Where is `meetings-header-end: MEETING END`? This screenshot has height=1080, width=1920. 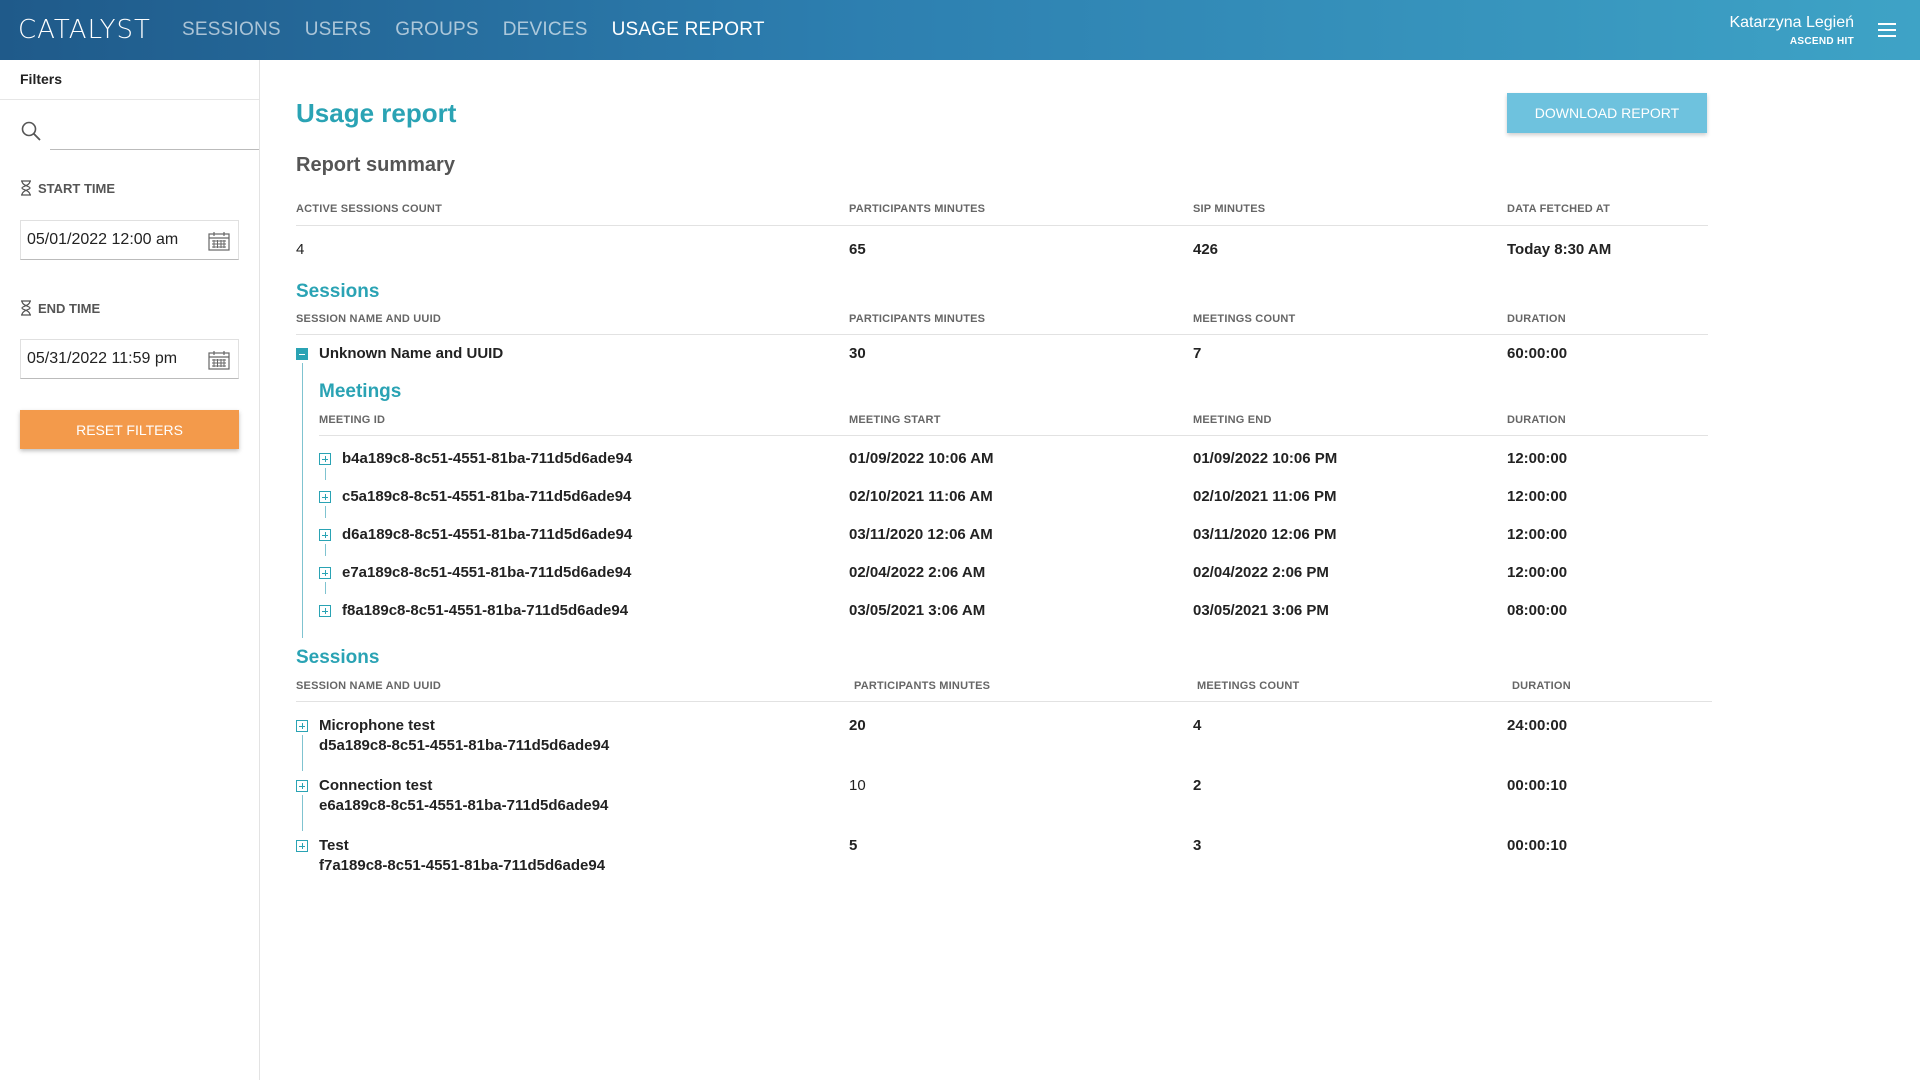
meetings-header-end: MEETING END is located at coordinates (1232, 420).